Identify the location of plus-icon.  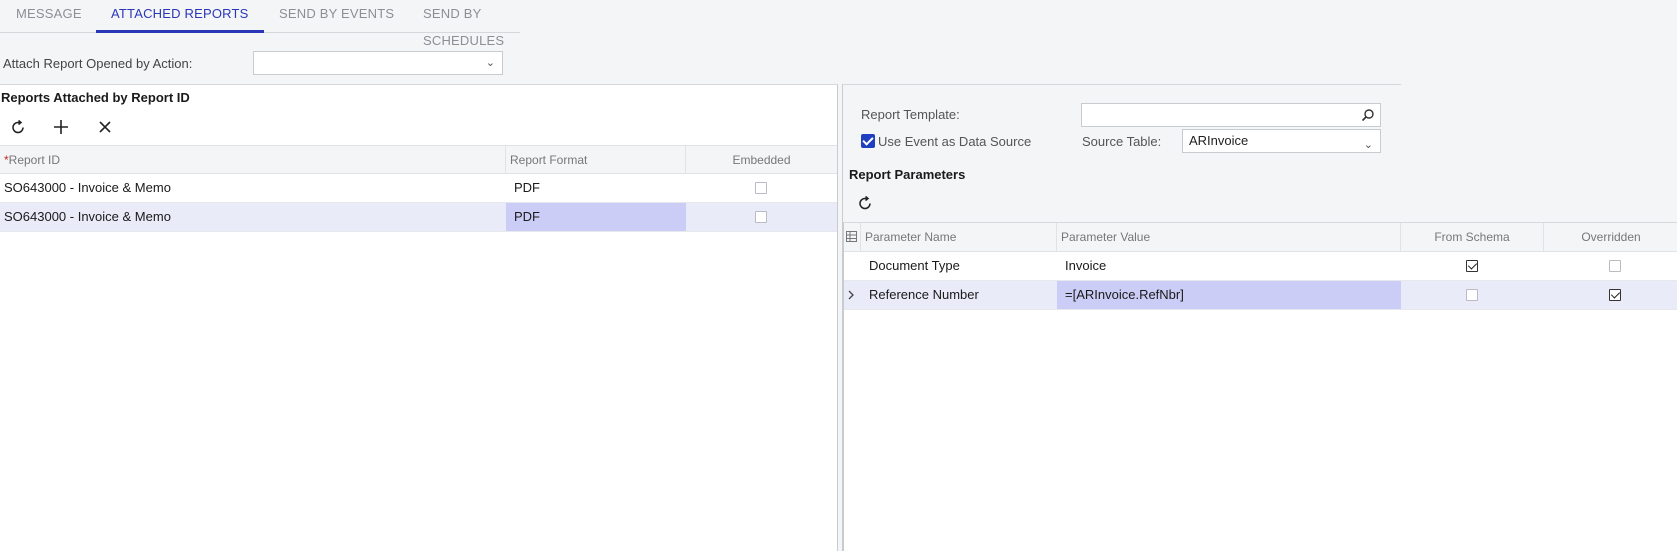
(61, 127).